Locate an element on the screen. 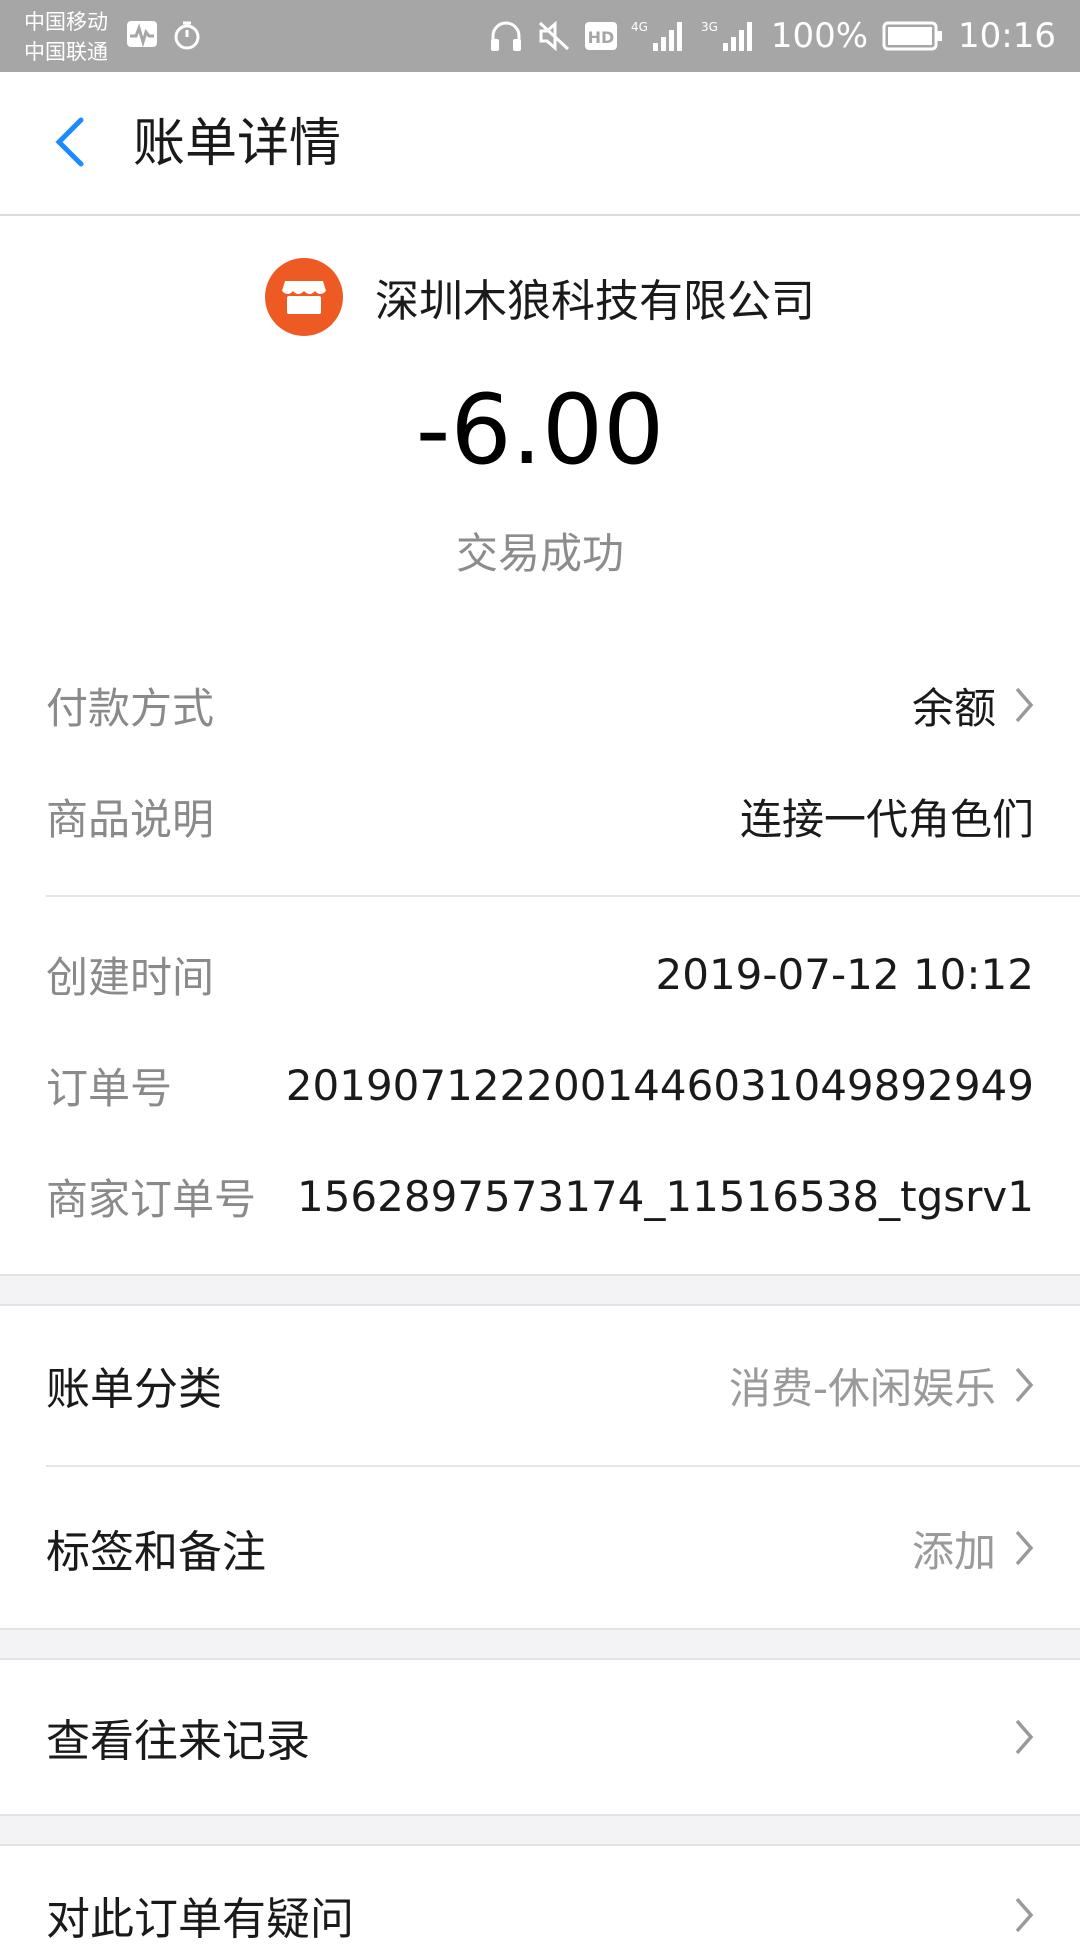 The width and height of the screenshot is (1080, 1960). signal-4g-icon: 4G is located at coordinates (659, 36).